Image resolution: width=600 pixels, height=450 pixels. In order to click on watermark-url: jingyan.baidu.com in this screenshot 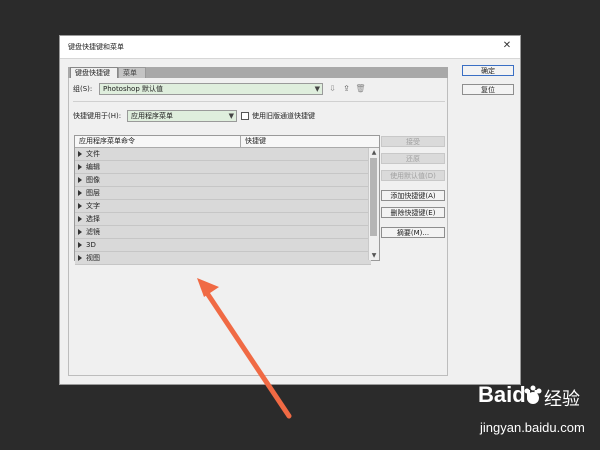, I will do `click(532, 427)`.